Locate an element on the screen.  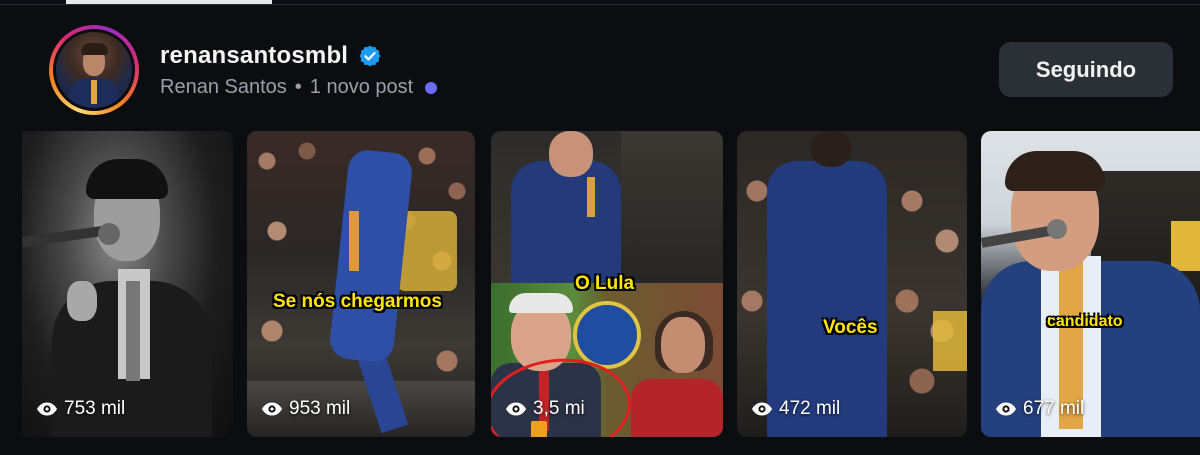
view-count: 953 mil is located at coordinates (305, 409).